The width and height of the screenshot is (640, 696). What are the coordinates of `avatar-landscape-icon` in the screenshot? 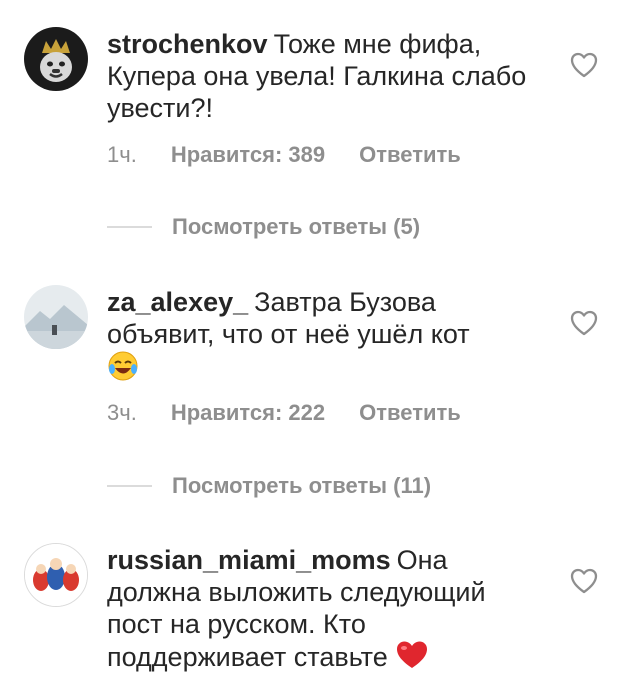 It's located at (56, 317).